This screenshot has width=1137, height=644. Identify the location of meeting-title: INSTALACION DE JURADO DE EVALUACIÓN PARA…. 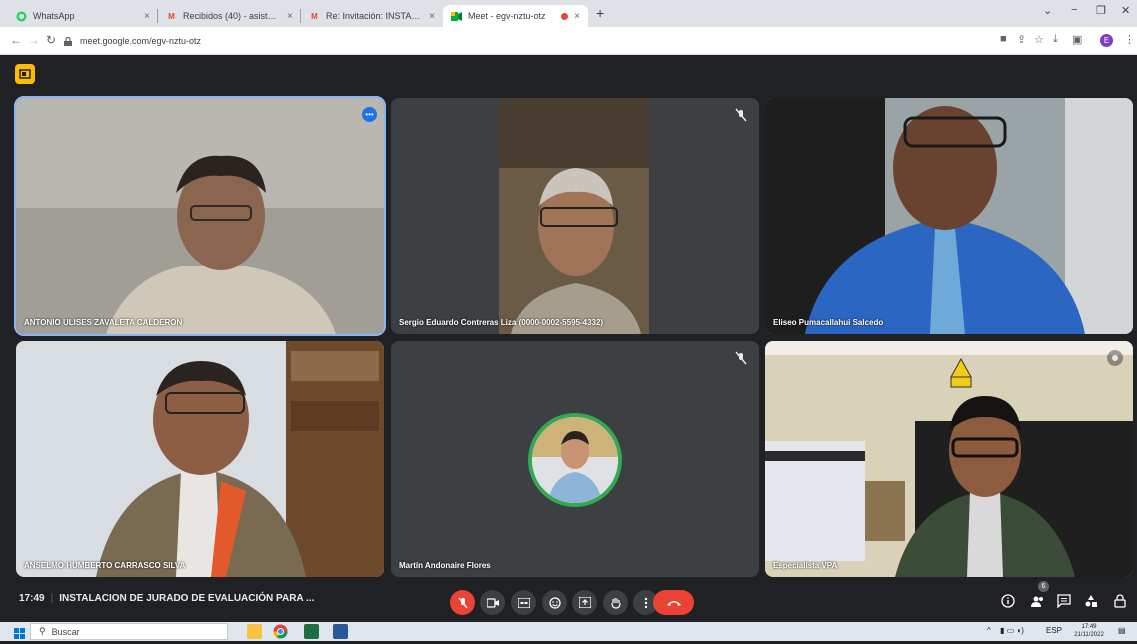
(187, 598).